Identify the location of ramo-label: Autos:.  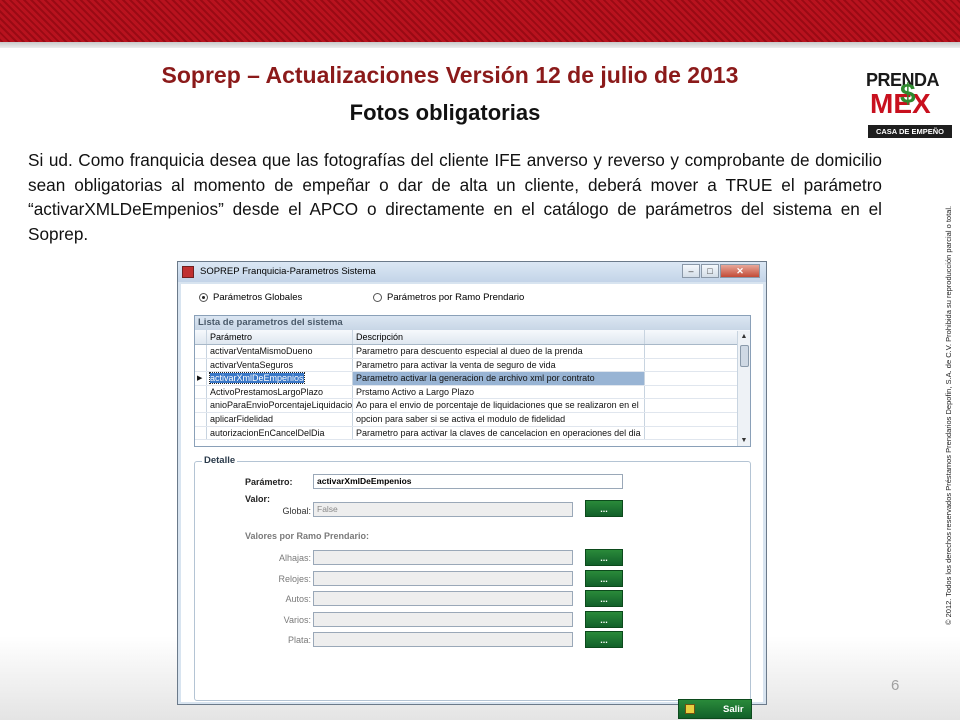
(298, 599).